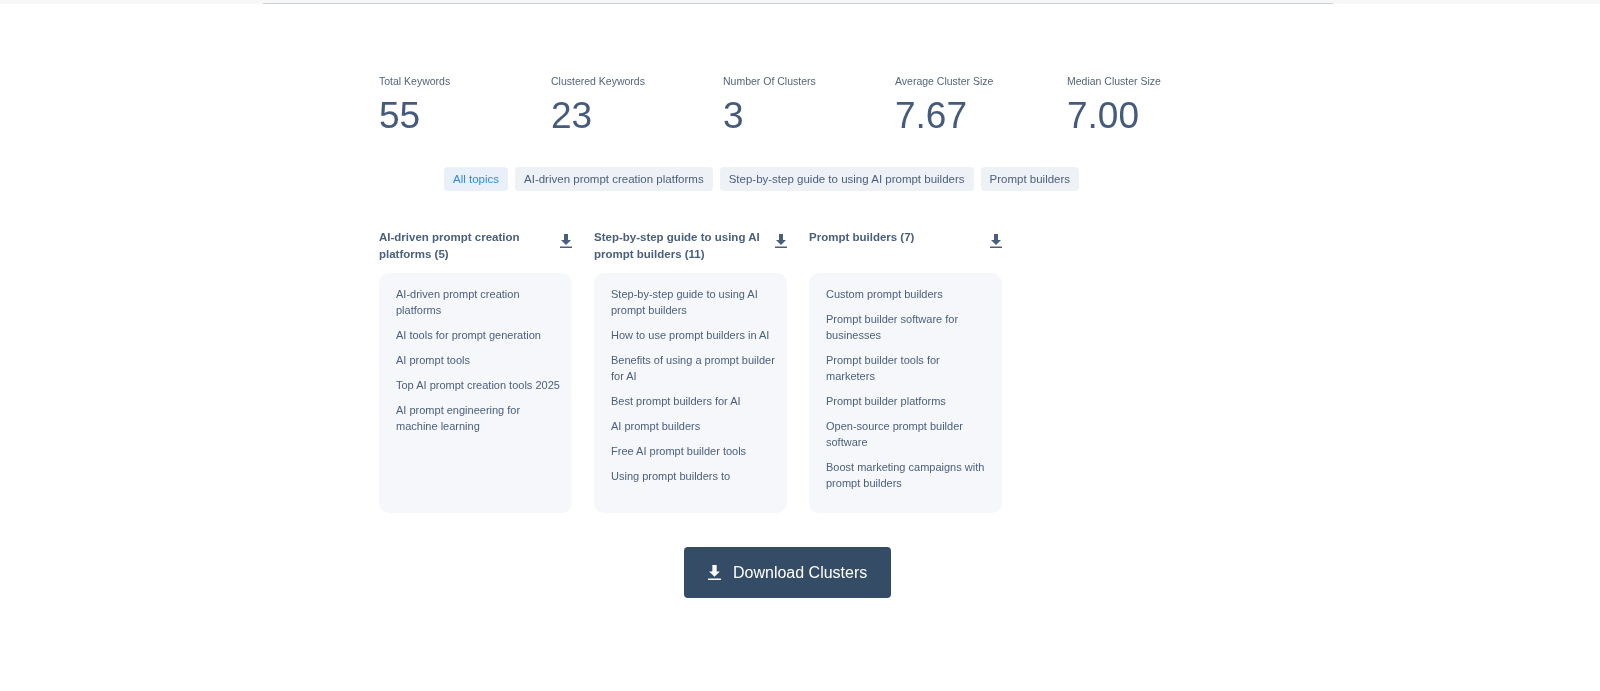 This screenshot has width=1600, height=691. I want to click on cluster-title: Prompt builders (7), so click(862, 237).